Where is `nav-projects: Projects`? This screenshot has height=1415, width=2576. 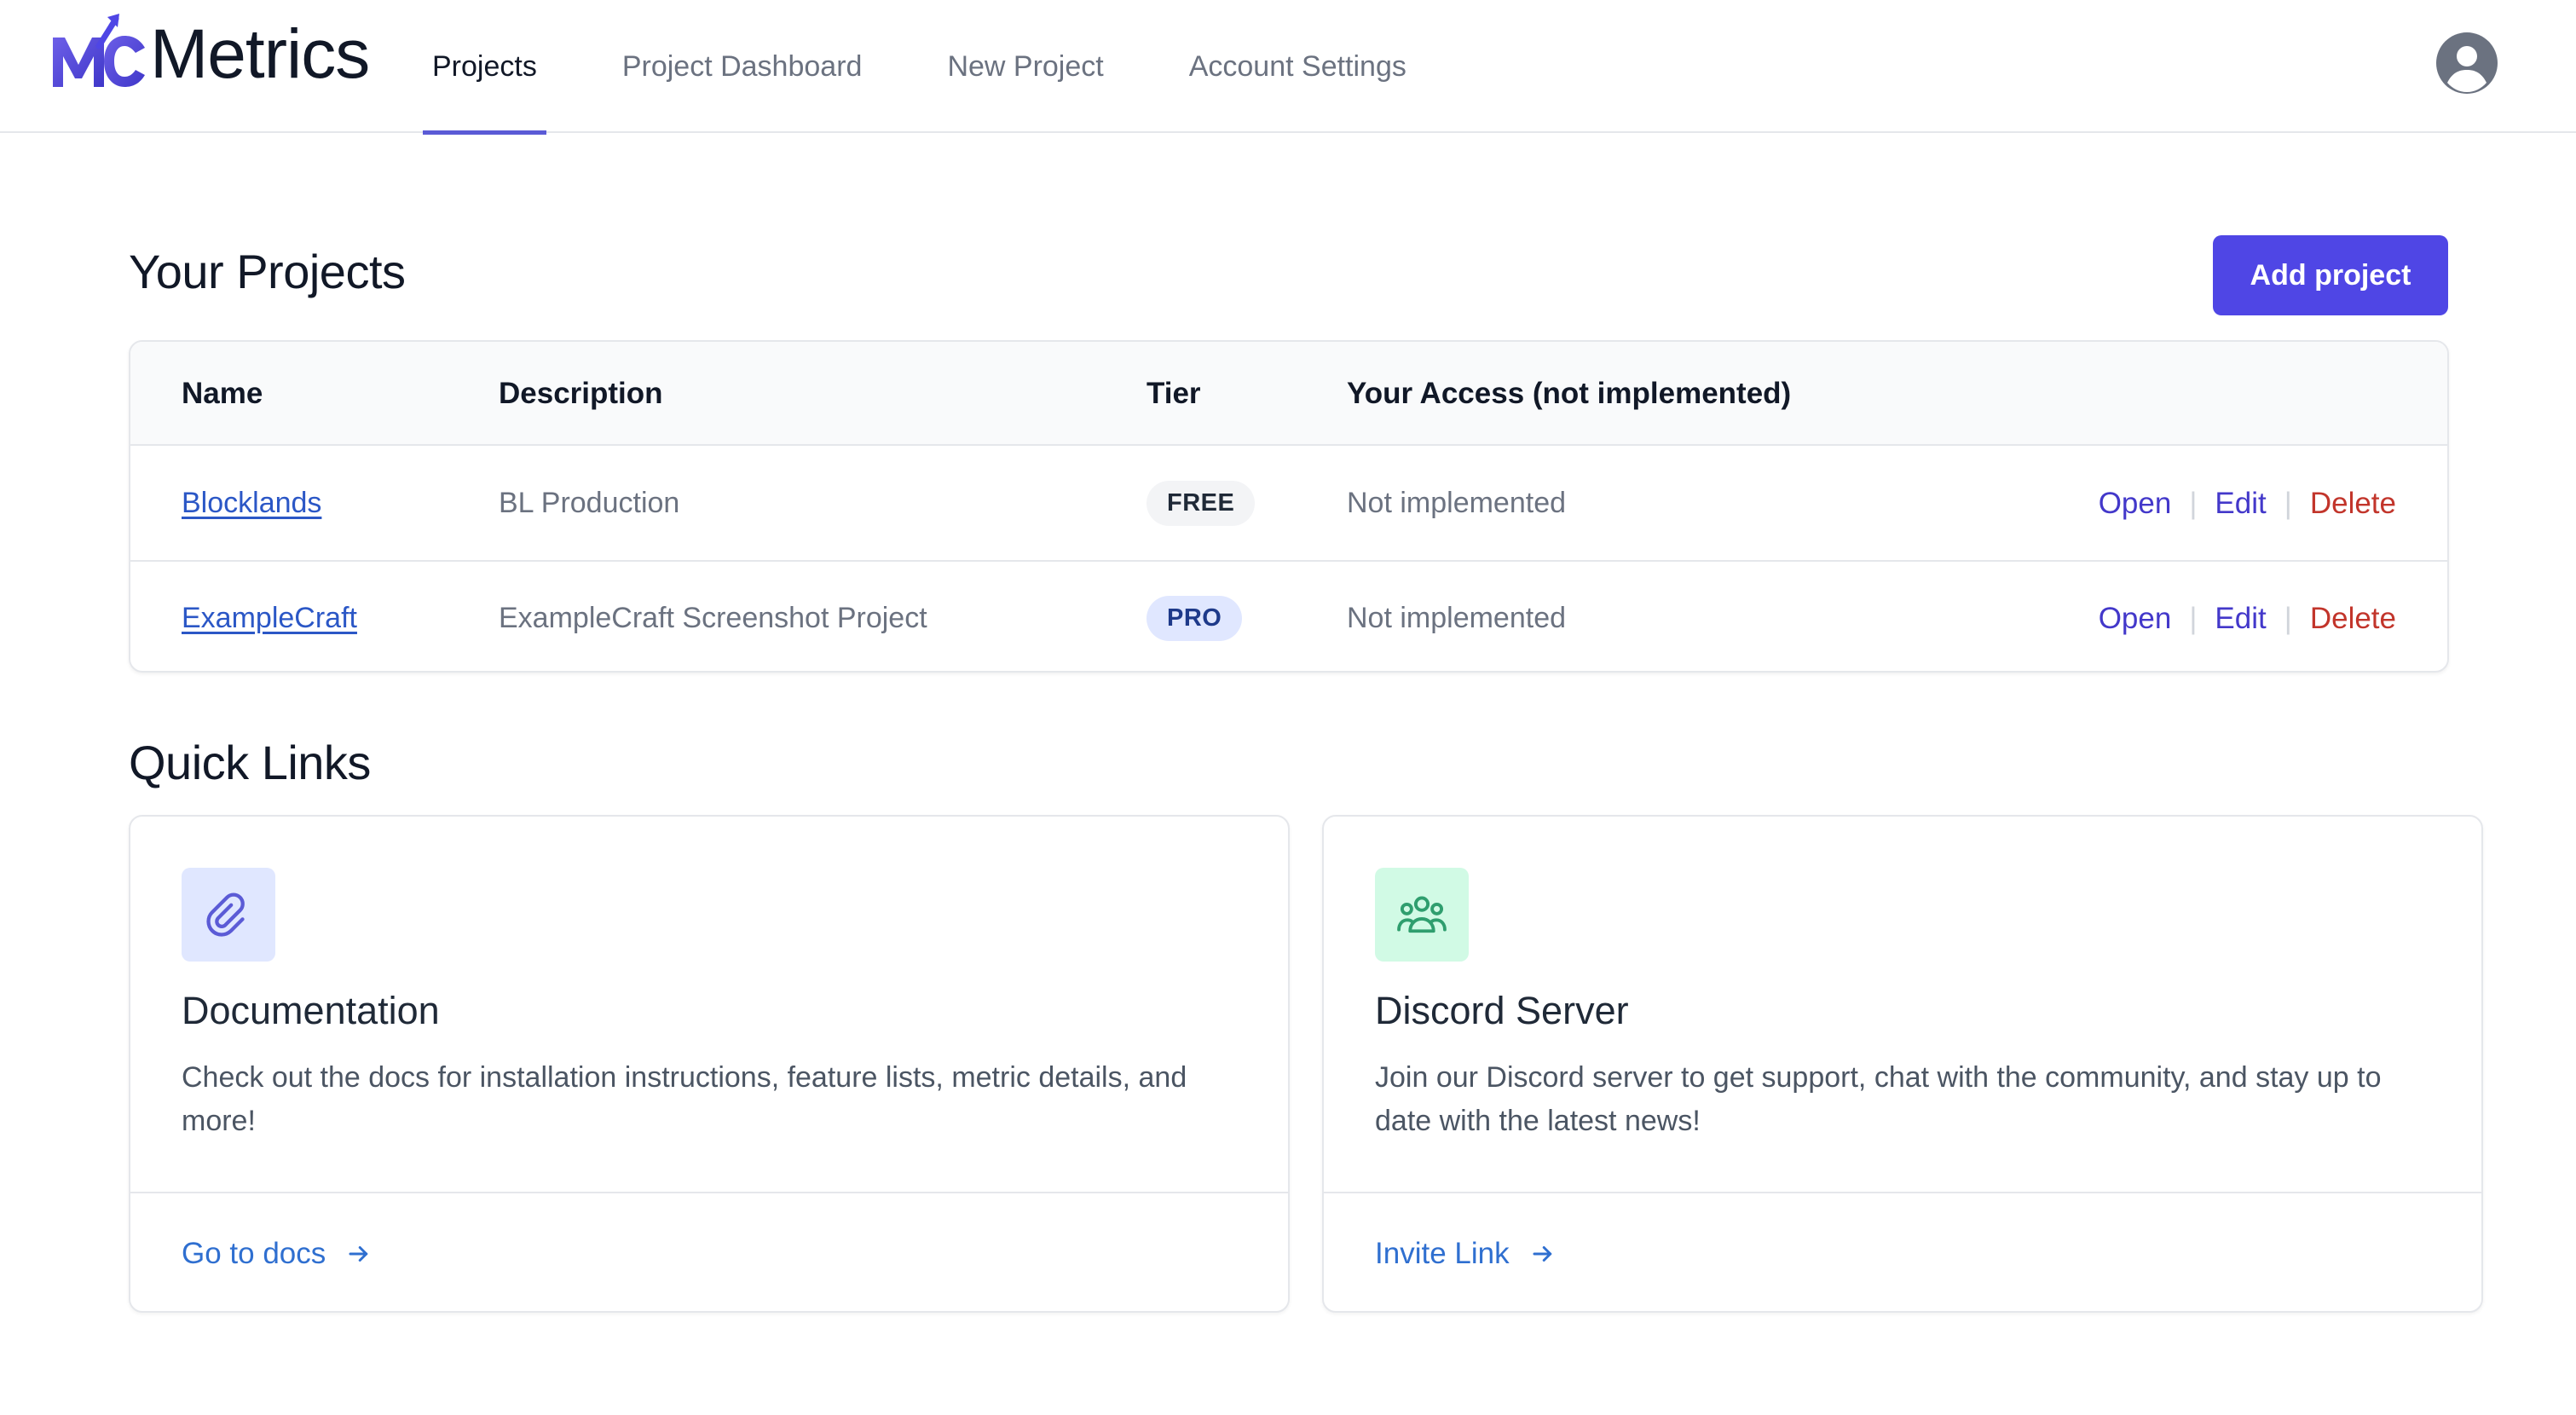 nav-projects: Projects is located at coordinates (484, 67).